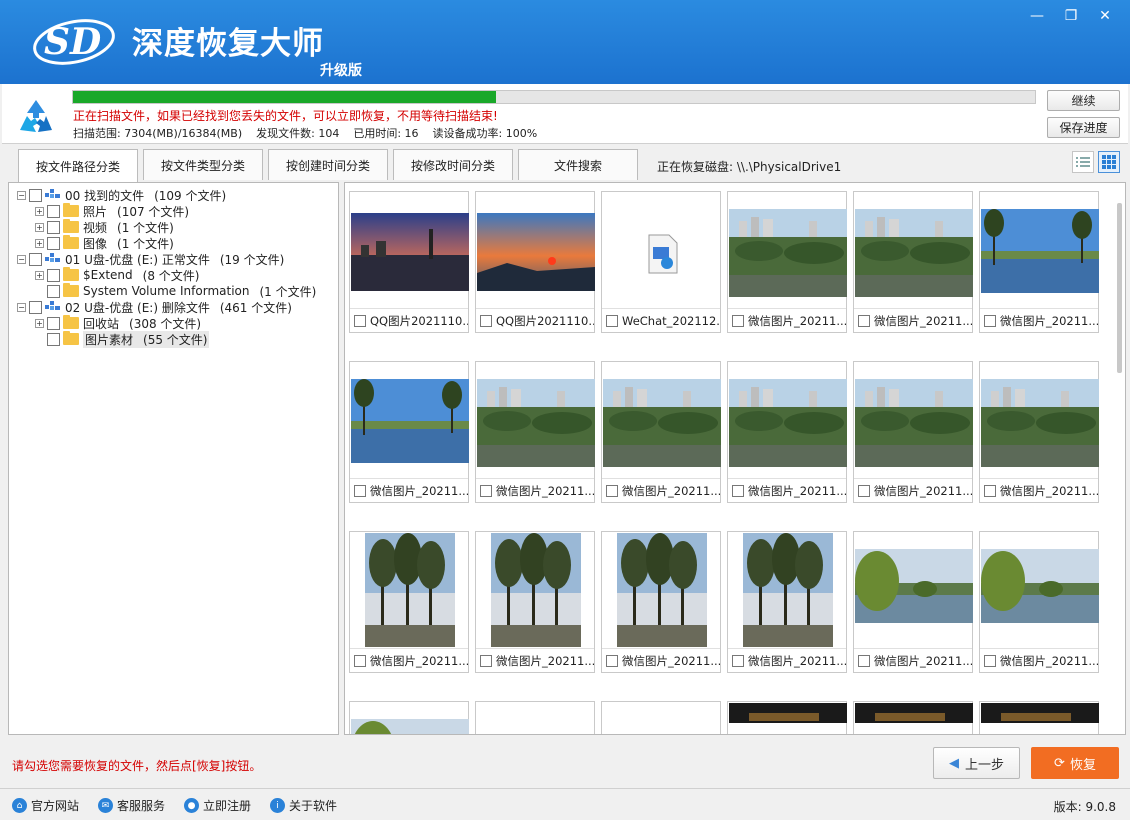 Image resolution: width=1130 pixels, height=820 pixels. Describe the element at coordinates (104, 243) in the screenshot. I see `tree-node: + 图像 (1 个文件)` at that location.